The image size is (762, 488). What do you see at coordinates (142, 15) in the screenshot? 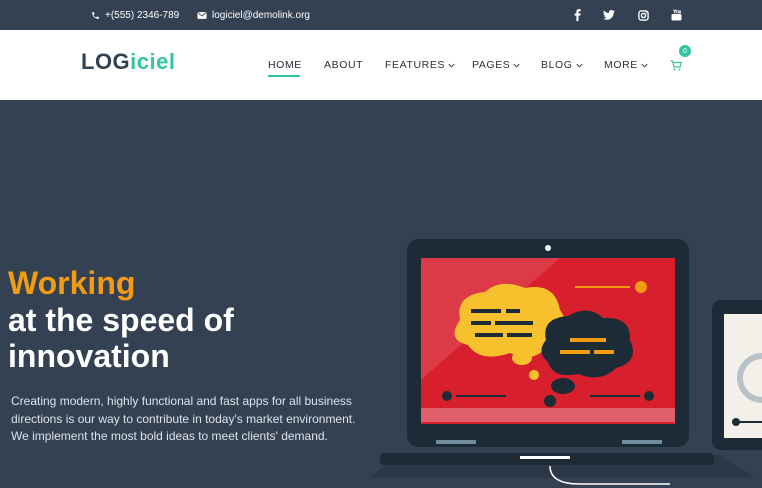
I see `phone-number: +(555) 2346-789` at bounding box center [142, 15].